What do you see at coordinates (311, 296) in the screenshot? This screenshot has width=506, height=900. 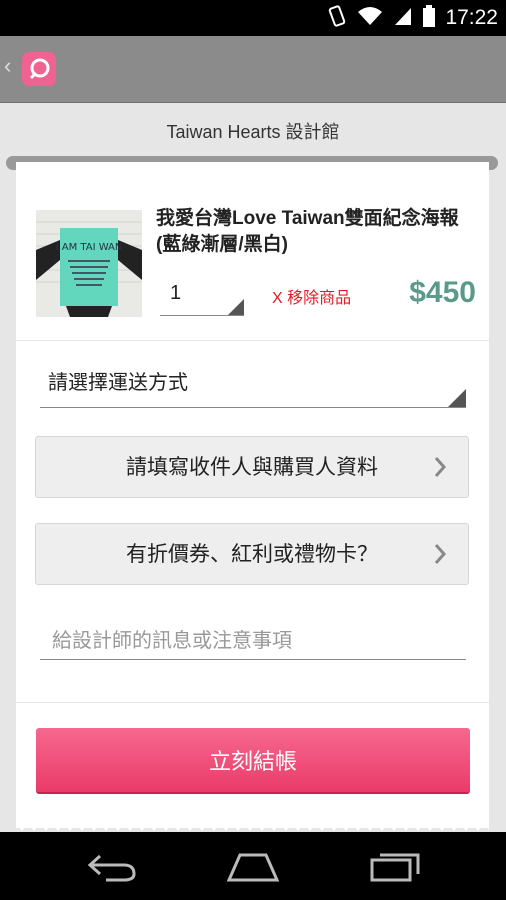 I see `remove-item-button: X 移除商品` at bounding box center [311, 296].